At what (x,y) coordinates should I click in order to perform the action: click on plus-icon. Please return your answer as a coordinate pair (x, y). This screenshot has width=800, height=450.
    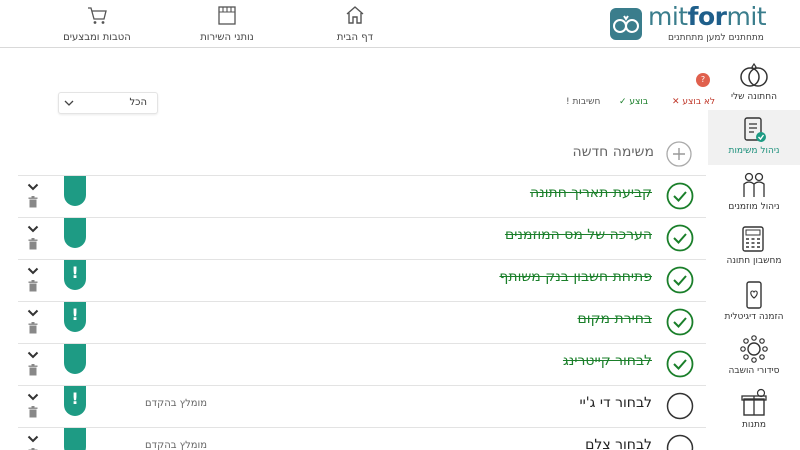
    Looking at the image, I should click on (679, 154).